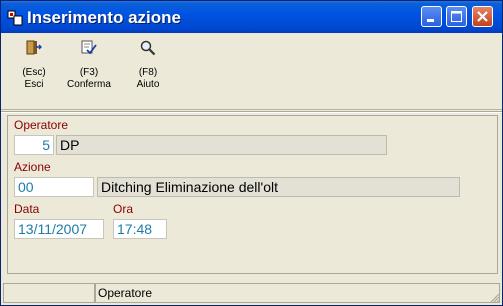 This screenshot has width=503, height=306. I want to click on exit-button: (Esc) Esci, so click(34, 64).